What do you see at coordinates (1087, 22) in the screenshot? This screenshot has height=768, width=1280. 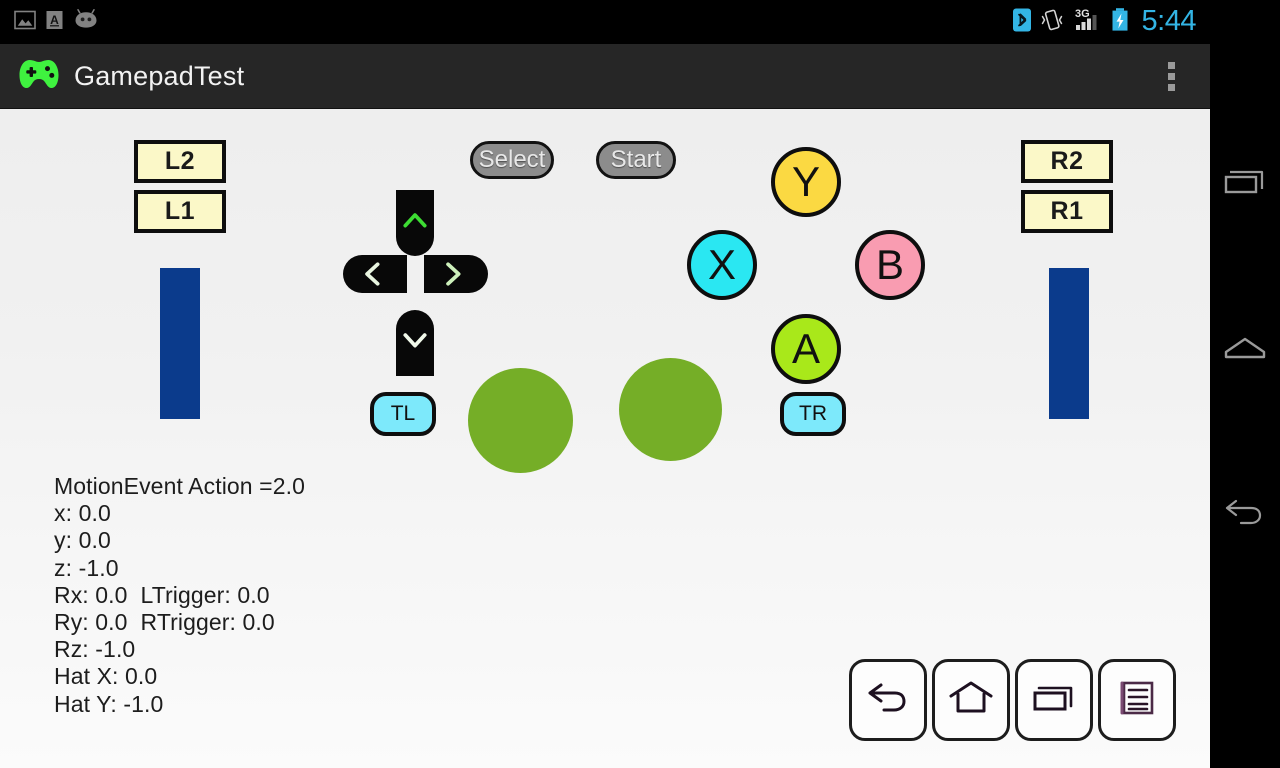 I see `3g-signal-icon: 3G` at bounding box center [1087, 22].